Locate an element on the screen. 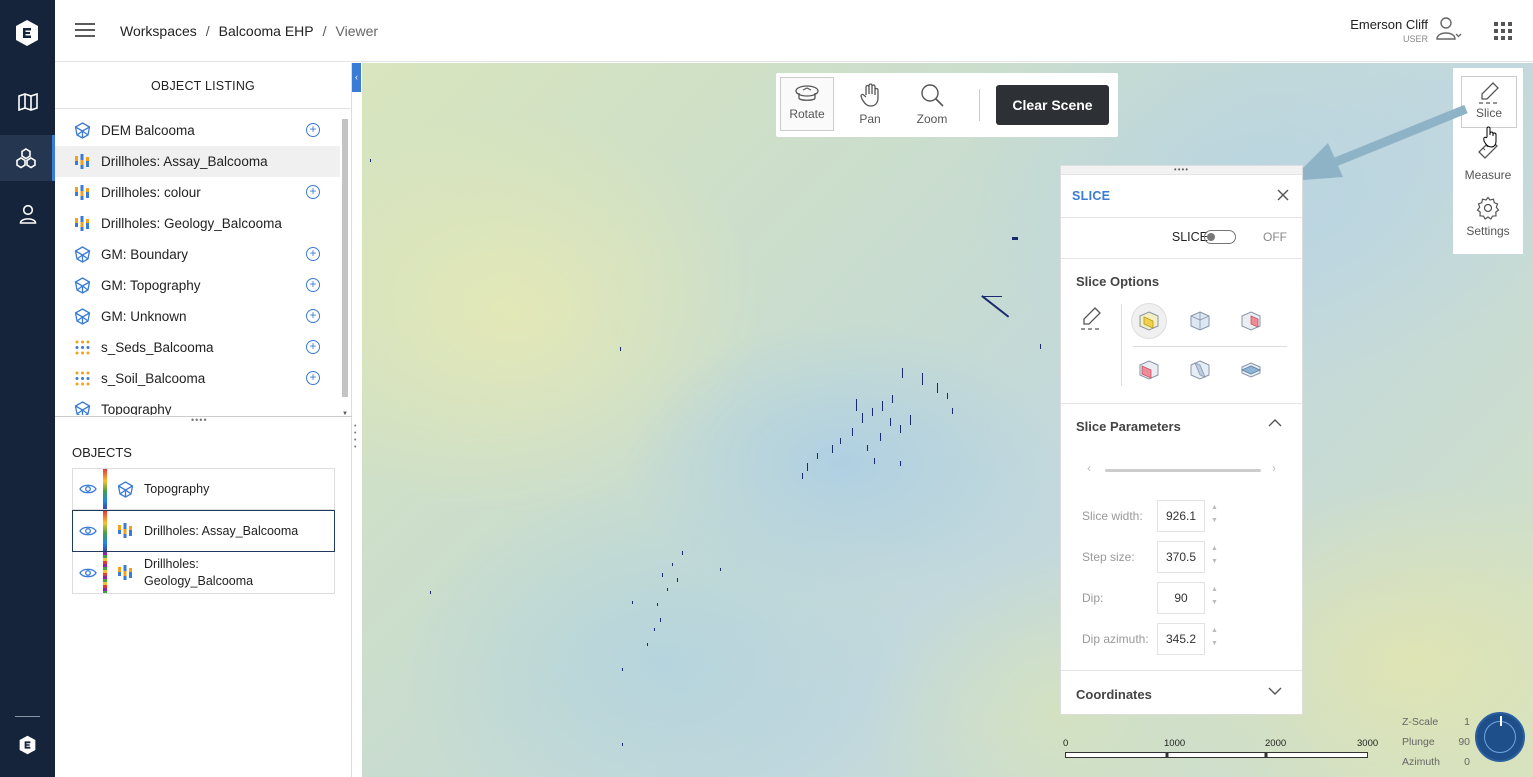 The width and height of the screenshot is (1533, 777). close-icon is located at coordinates (1283, 195).